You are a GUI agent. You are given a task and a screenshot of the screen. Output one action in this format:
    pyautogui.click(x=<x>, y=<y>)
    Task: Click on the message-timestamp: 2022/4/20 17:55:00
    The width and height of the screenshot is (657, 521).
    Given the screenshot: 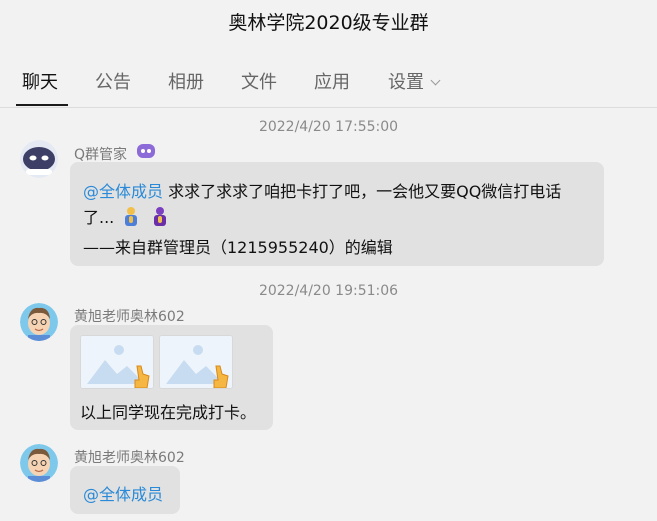 What is the action you would take?
    pyautogui.click(x=328, y=127)
    